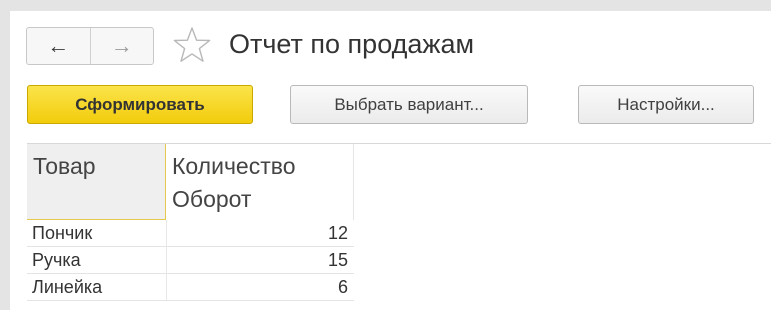  Describe the element at coordinates (190, 287) in the screenshot. I see `table-row: Линейка 6` at that location.